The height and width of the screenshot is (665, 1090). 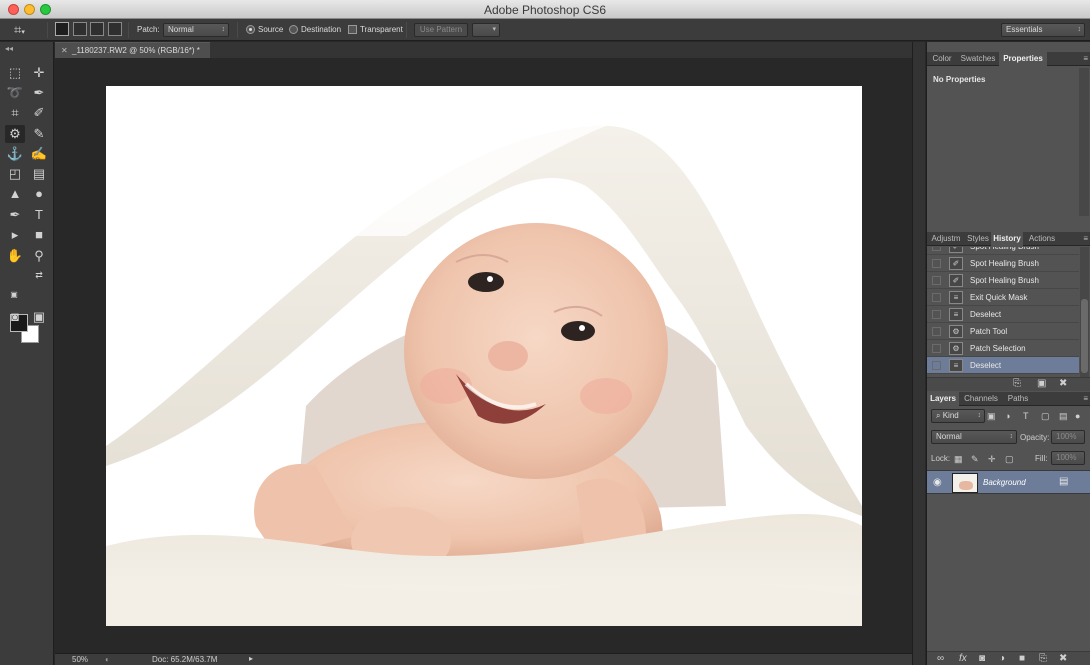 I want to click on new-document-from-state-icon: ⎘, so click(x=1017, y=384).